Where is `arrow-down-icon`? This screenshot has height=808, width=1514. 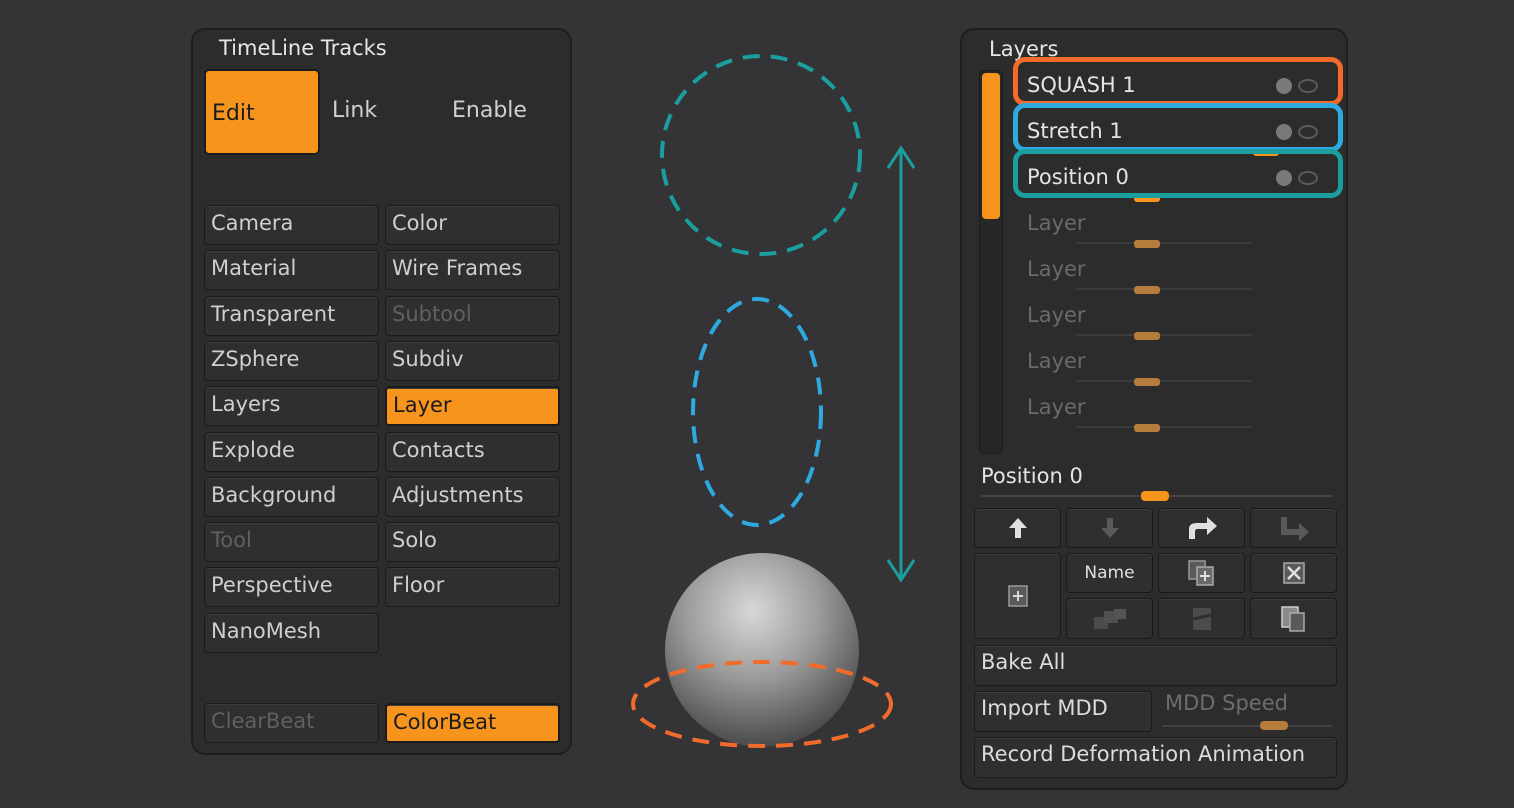
arrow-down-icon is located at coordinates (1109, 528).